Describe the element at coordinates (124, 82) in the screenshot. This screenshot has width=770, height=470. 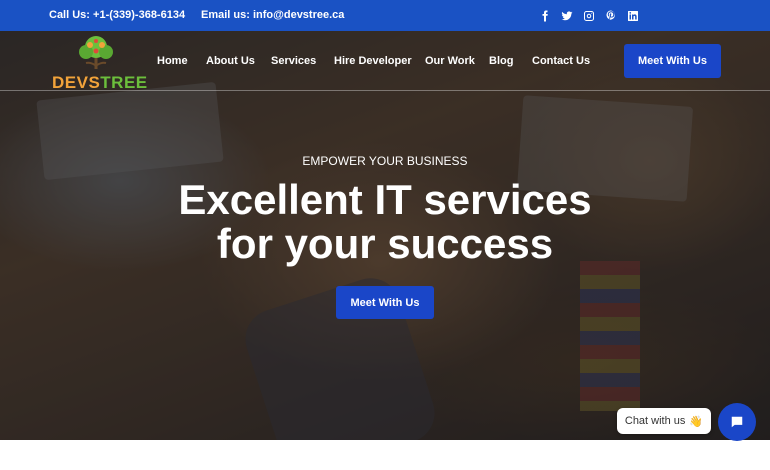
I see `logo-text-tree: TREE` at that location.